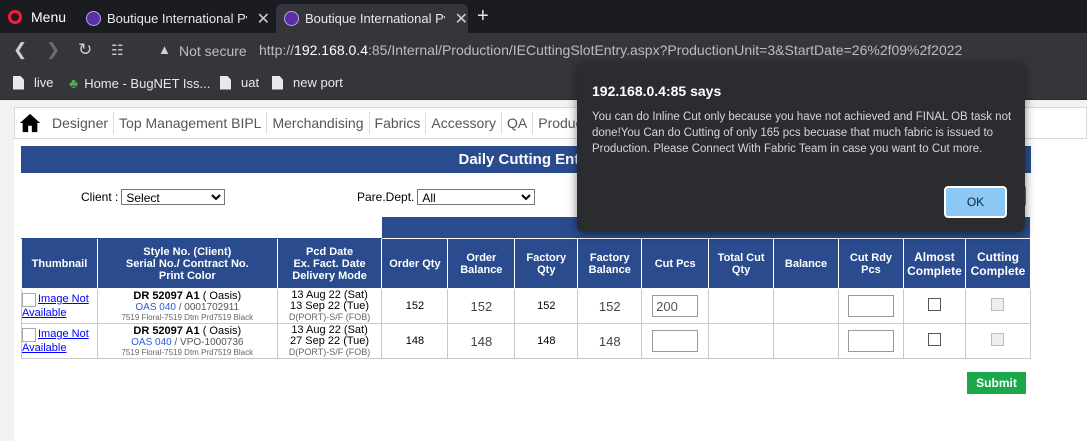 The height and width of the screenshot is (441, 1087). I want to click on bookmark-label: new port, so click(318, 82).